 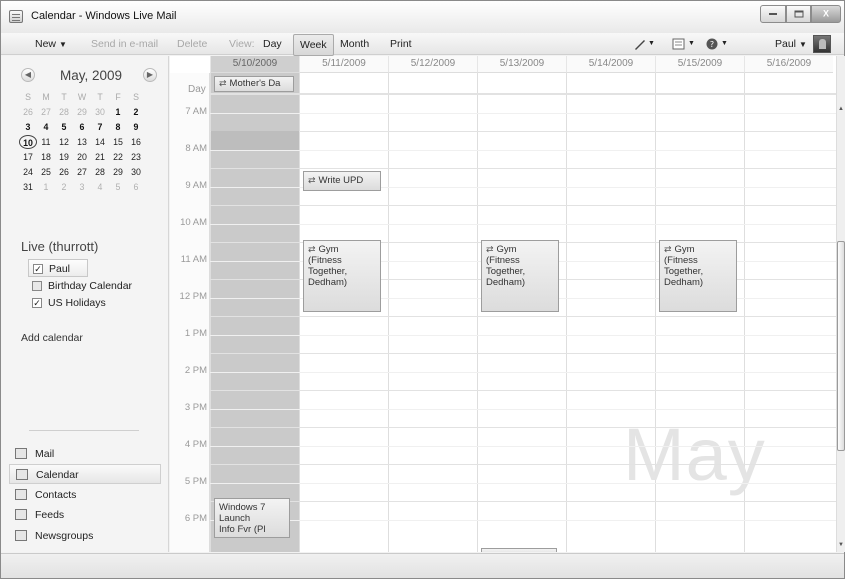 What do you see at coordinates (196, 111) in the screenshot?
I see `time-label: 7 AM` at bounding box center [196, 111].